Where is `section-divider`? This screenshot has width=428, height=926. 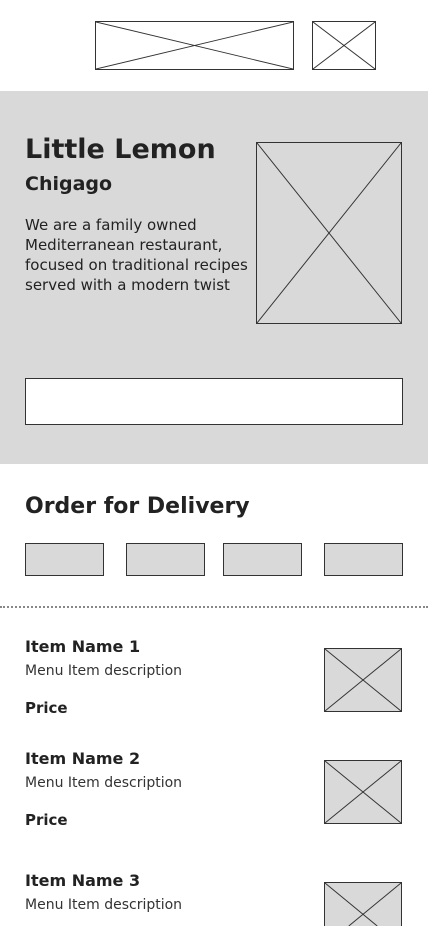
section-divider is located at coordinates (214, 607).